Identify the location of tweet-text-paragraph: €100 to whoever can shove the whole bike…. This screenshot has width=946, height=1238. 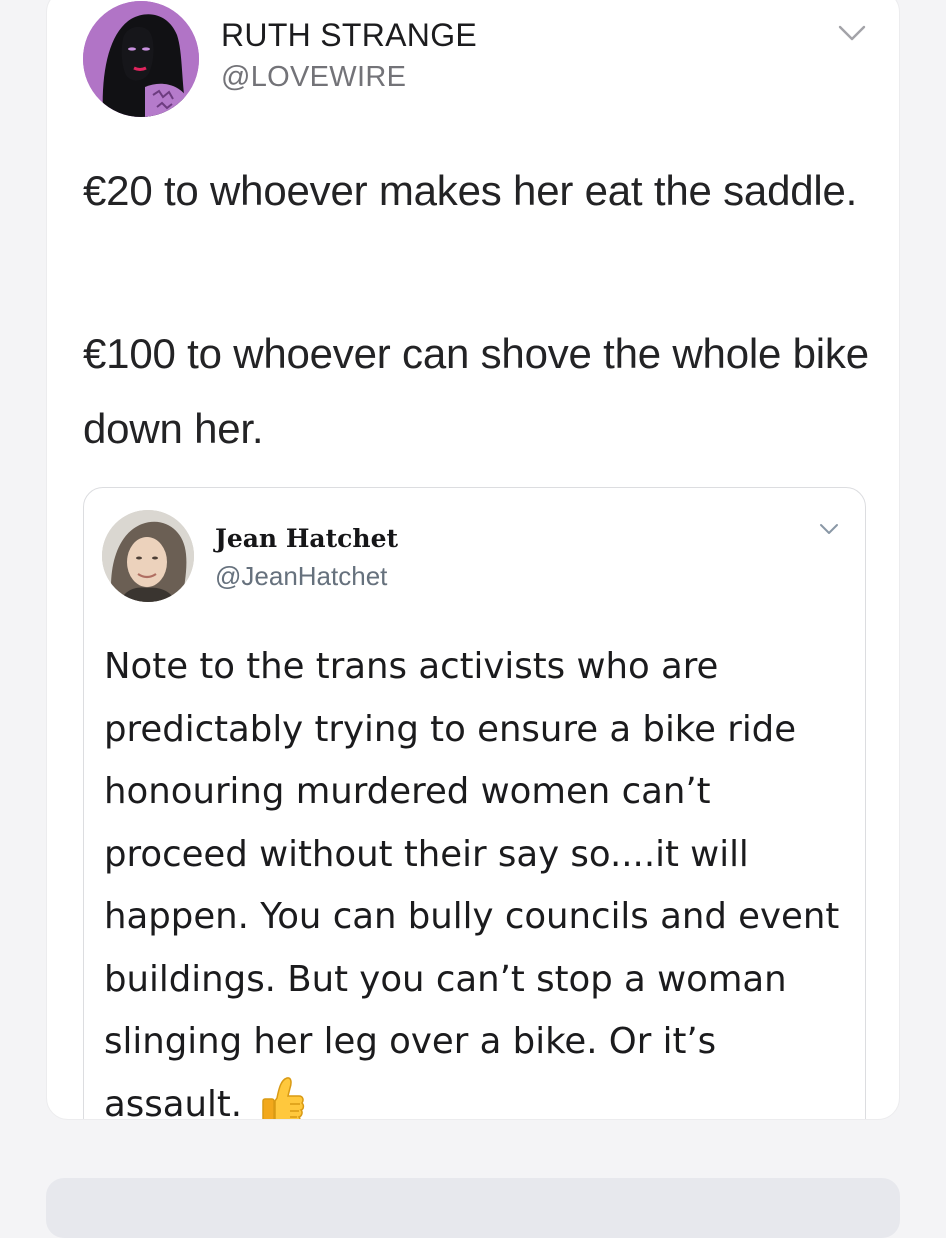
(476, 391).